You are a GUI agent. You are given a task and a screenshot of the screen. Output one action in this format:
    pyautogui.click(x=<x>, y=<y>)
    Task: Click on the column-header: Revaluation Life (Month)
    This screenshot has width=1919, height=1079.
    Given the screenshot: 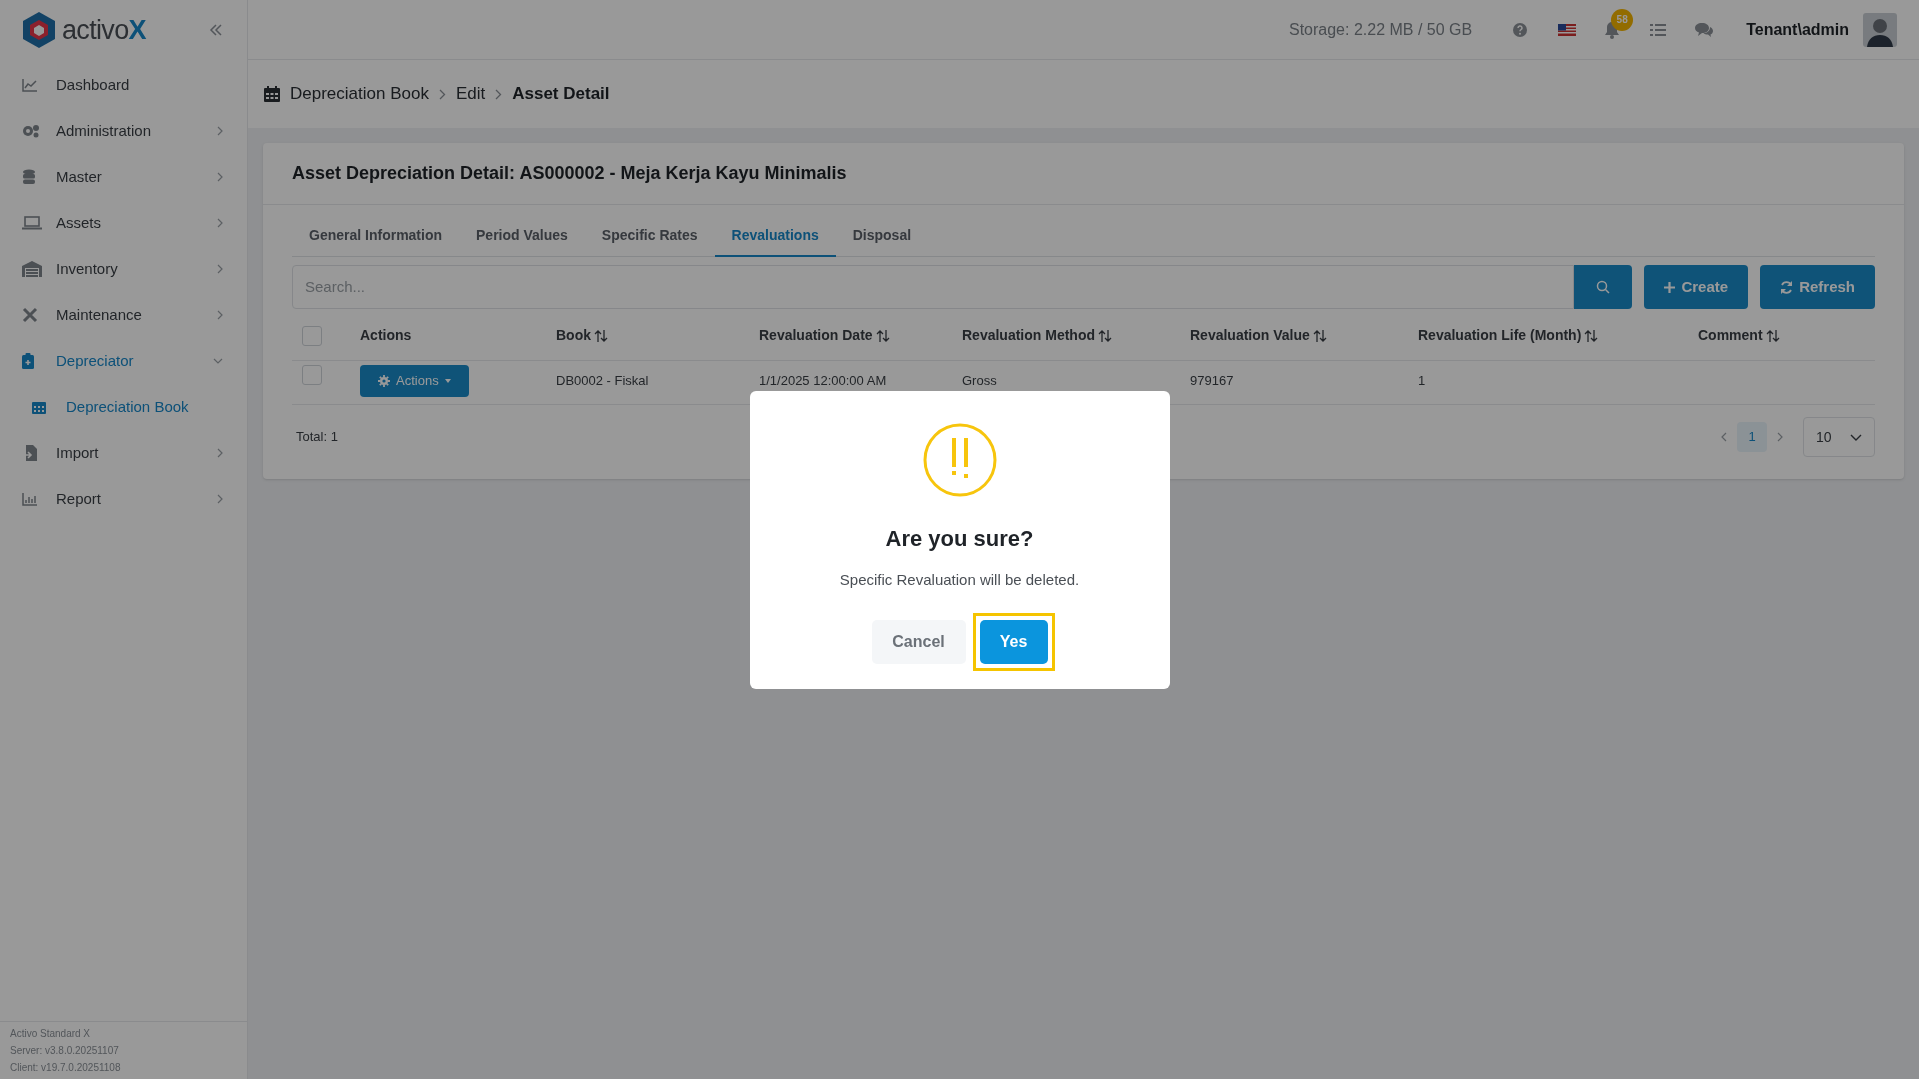 What is the action you would take?
    pyautogui.click(x=1500, y=335)
    